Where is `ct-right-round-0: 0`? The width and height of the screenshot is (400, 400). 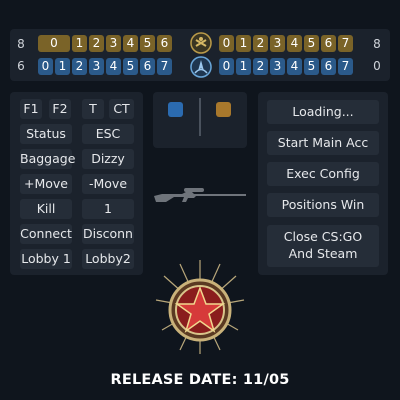 ct-right-round-0: 0 is located at coordinates (226, 66).